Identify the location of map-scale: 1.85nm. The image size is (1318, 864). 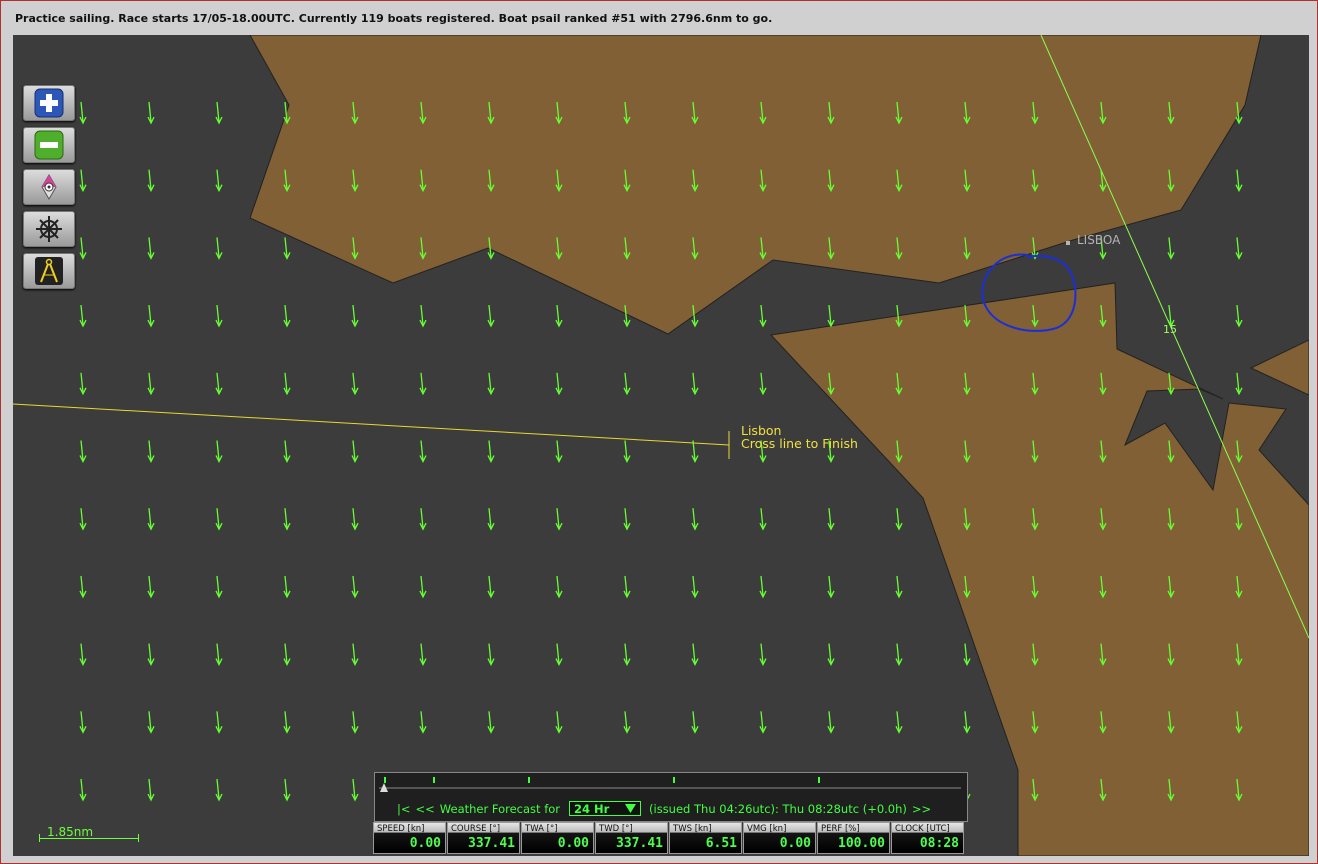
(90, 833).